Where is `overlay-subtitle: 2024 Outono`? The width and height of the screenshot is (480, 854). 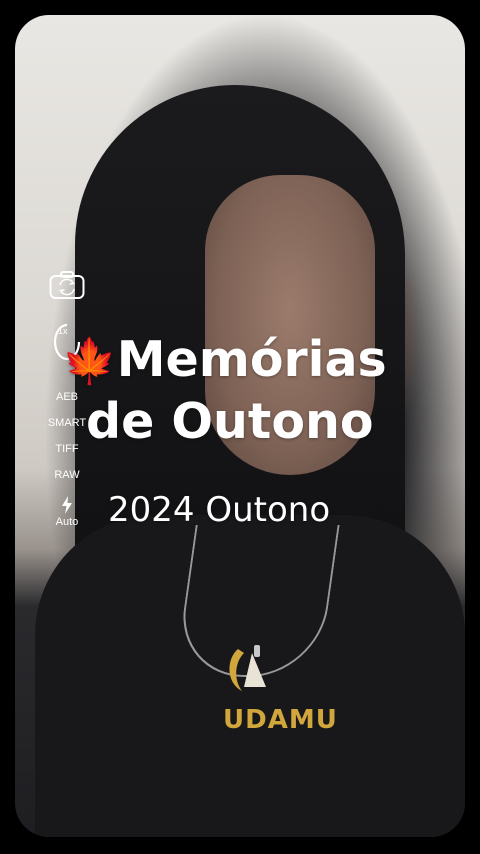 overlay-subtitle: 2024 Outono is located at coordinates (219, 510).